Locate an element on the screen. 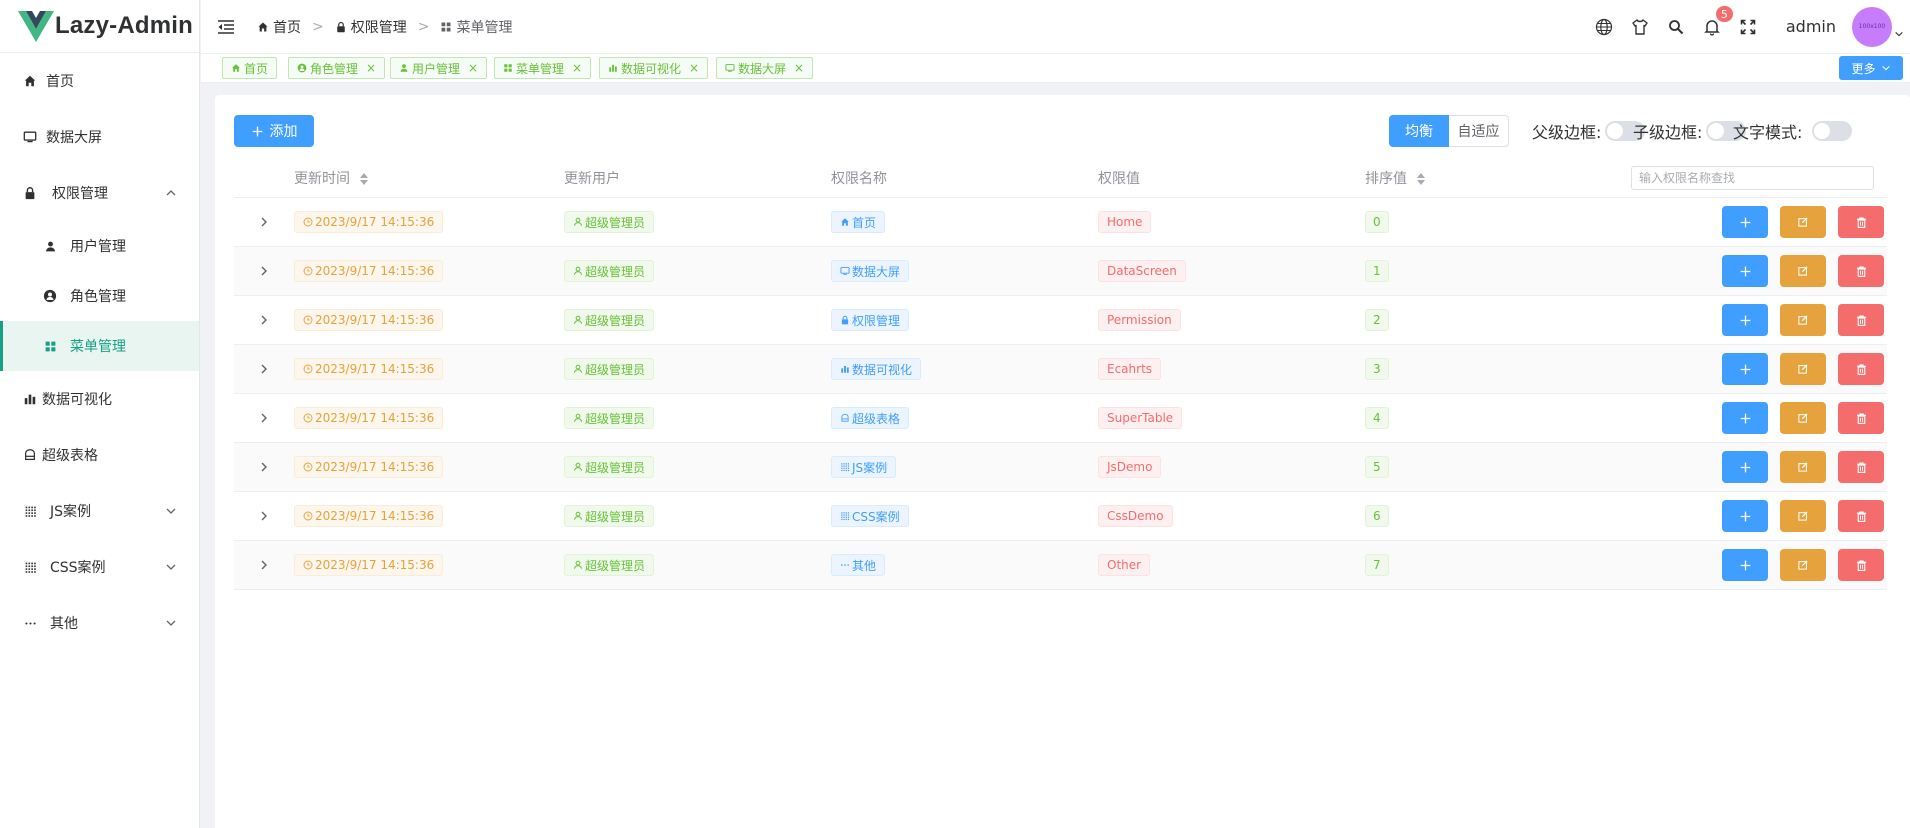  more-tabs-button: 更多 is located at coordinates (1871, 68).